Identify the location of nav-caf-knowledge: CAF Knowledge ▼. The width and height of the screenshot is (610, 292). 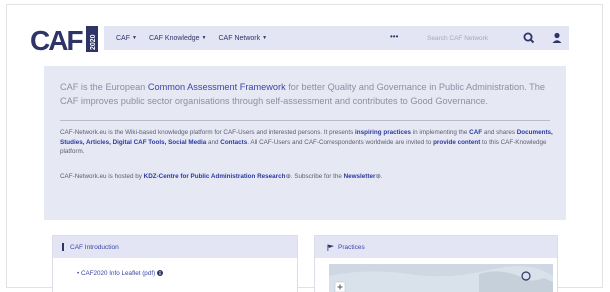
(178, 38).